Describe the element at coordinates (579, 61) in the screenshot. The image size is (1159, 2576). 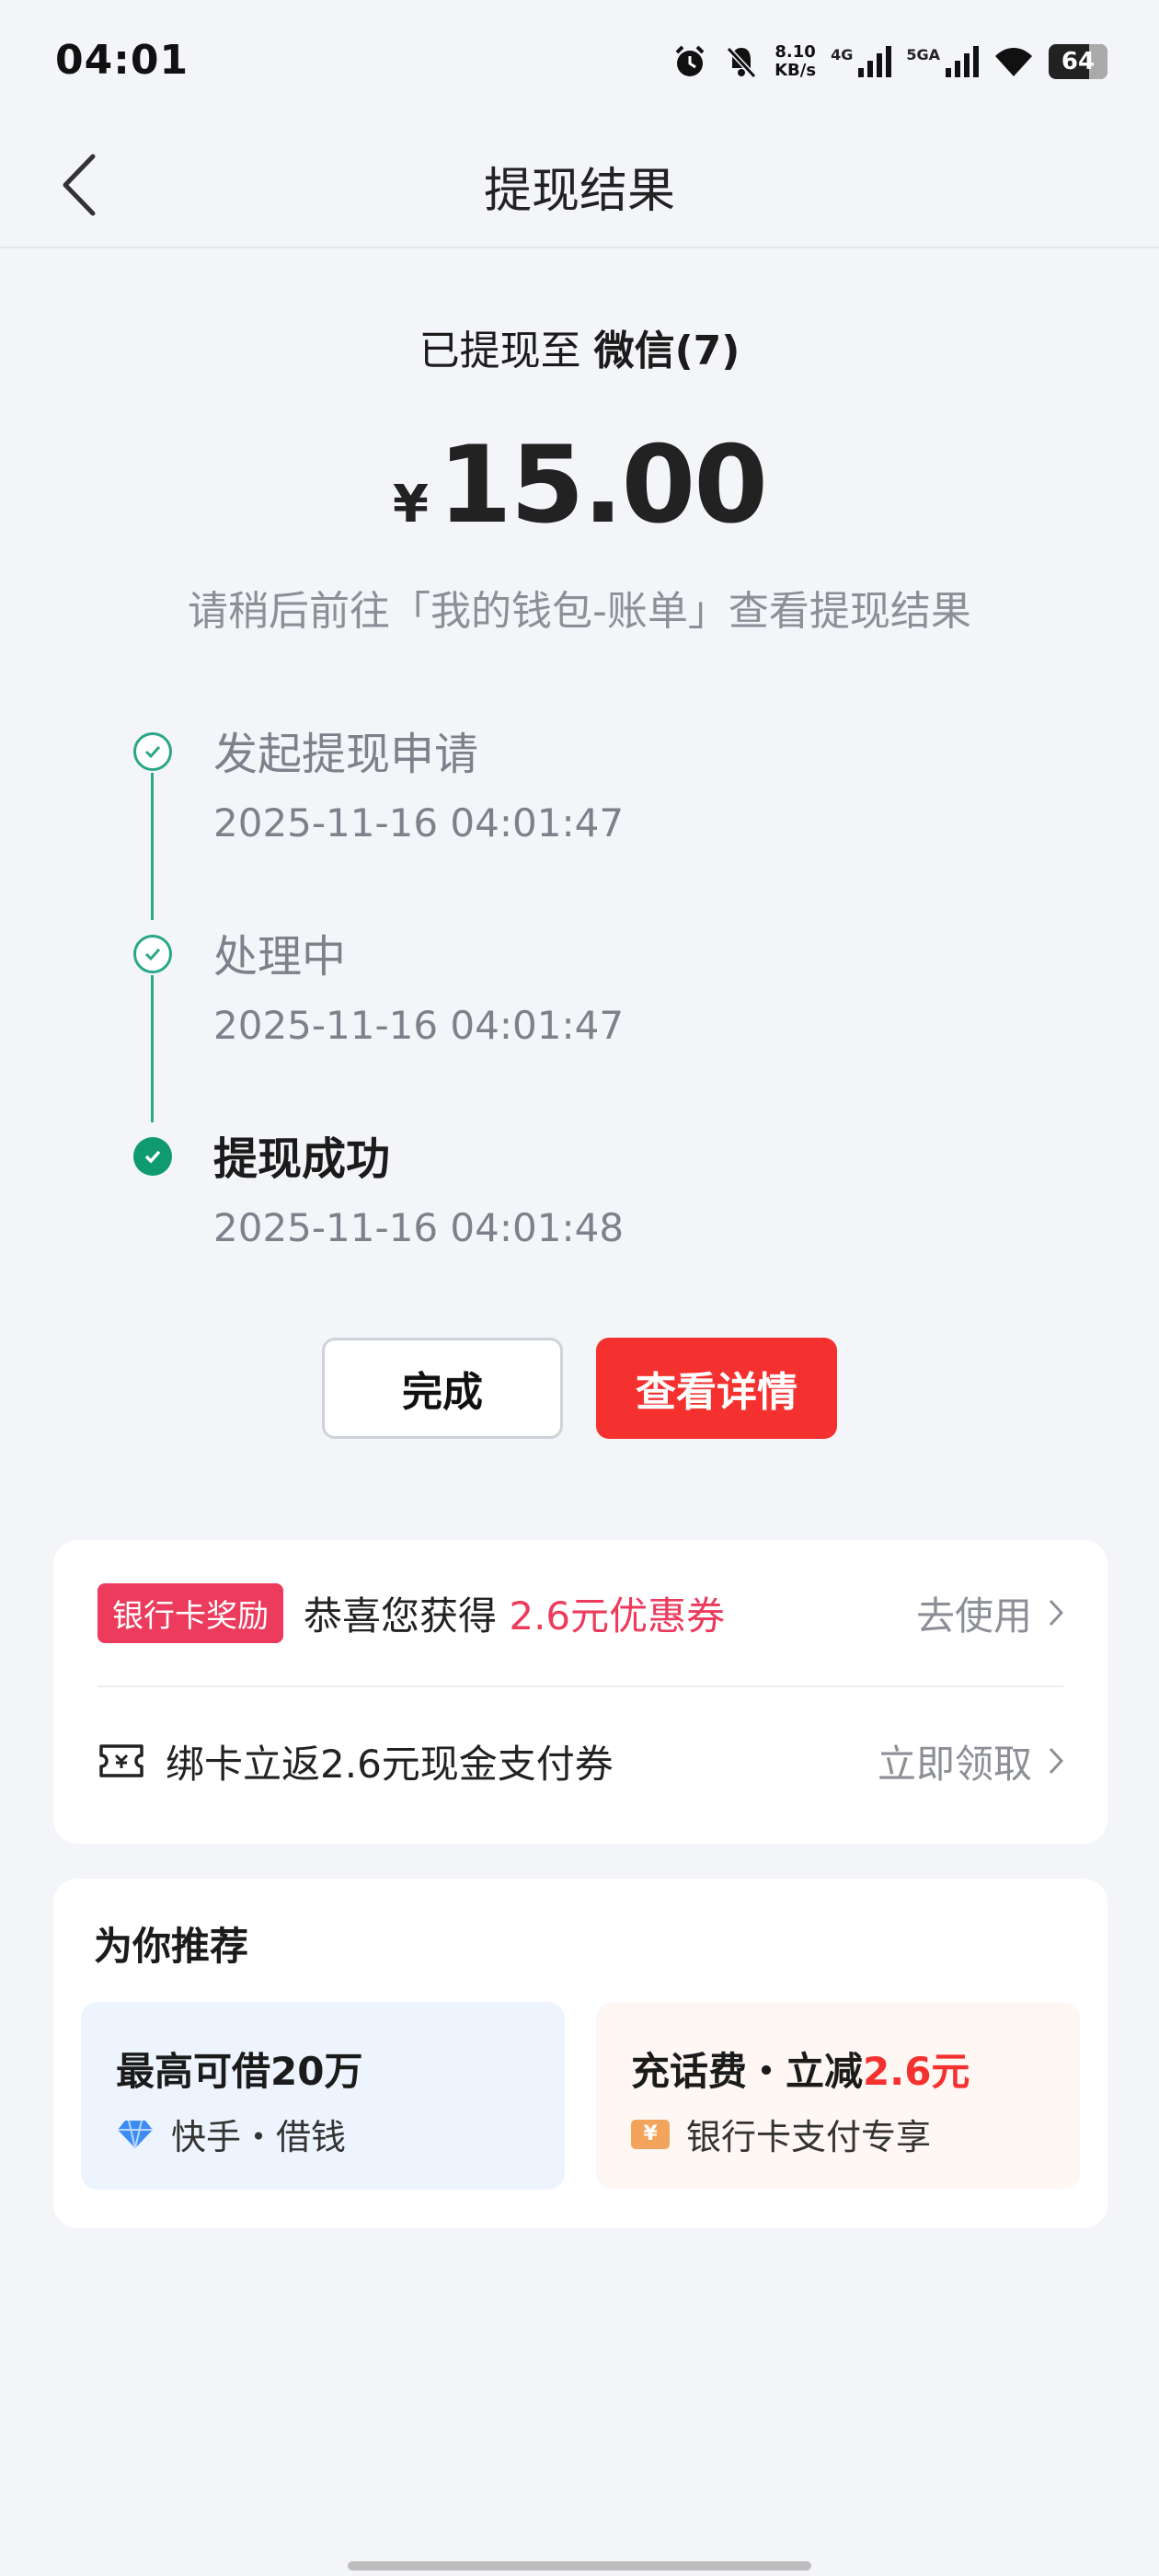
I see `status-bar: 04:01 8.10 KB/s 4G 5GA 64` at that location.